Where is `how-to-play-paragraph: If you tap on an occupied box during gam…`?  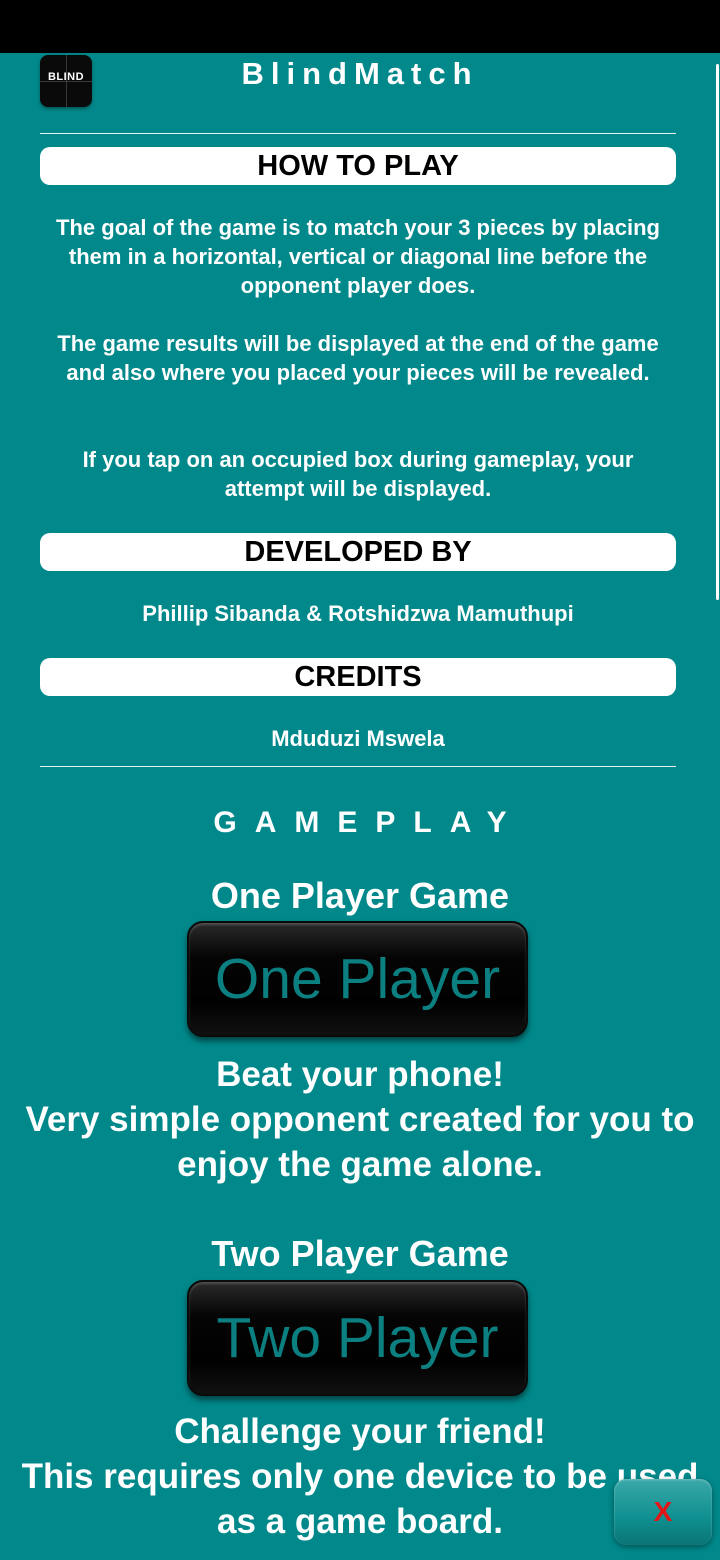 how-to-play-paragraph: If you tap on an occupied box during gam… is located at coordinates (358, 474).